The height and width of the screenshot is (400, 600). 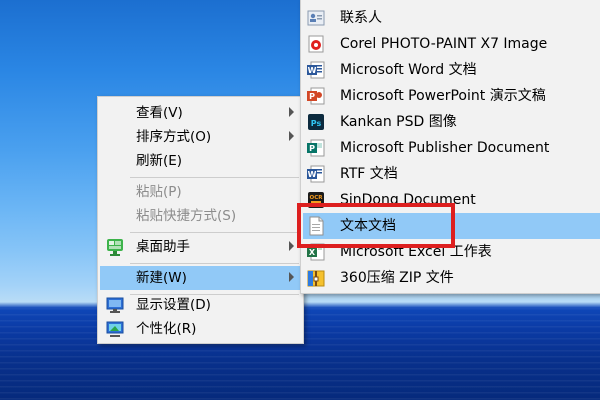 I want to click on menu-item-new: 新建(W), so click(x=200, y=278).